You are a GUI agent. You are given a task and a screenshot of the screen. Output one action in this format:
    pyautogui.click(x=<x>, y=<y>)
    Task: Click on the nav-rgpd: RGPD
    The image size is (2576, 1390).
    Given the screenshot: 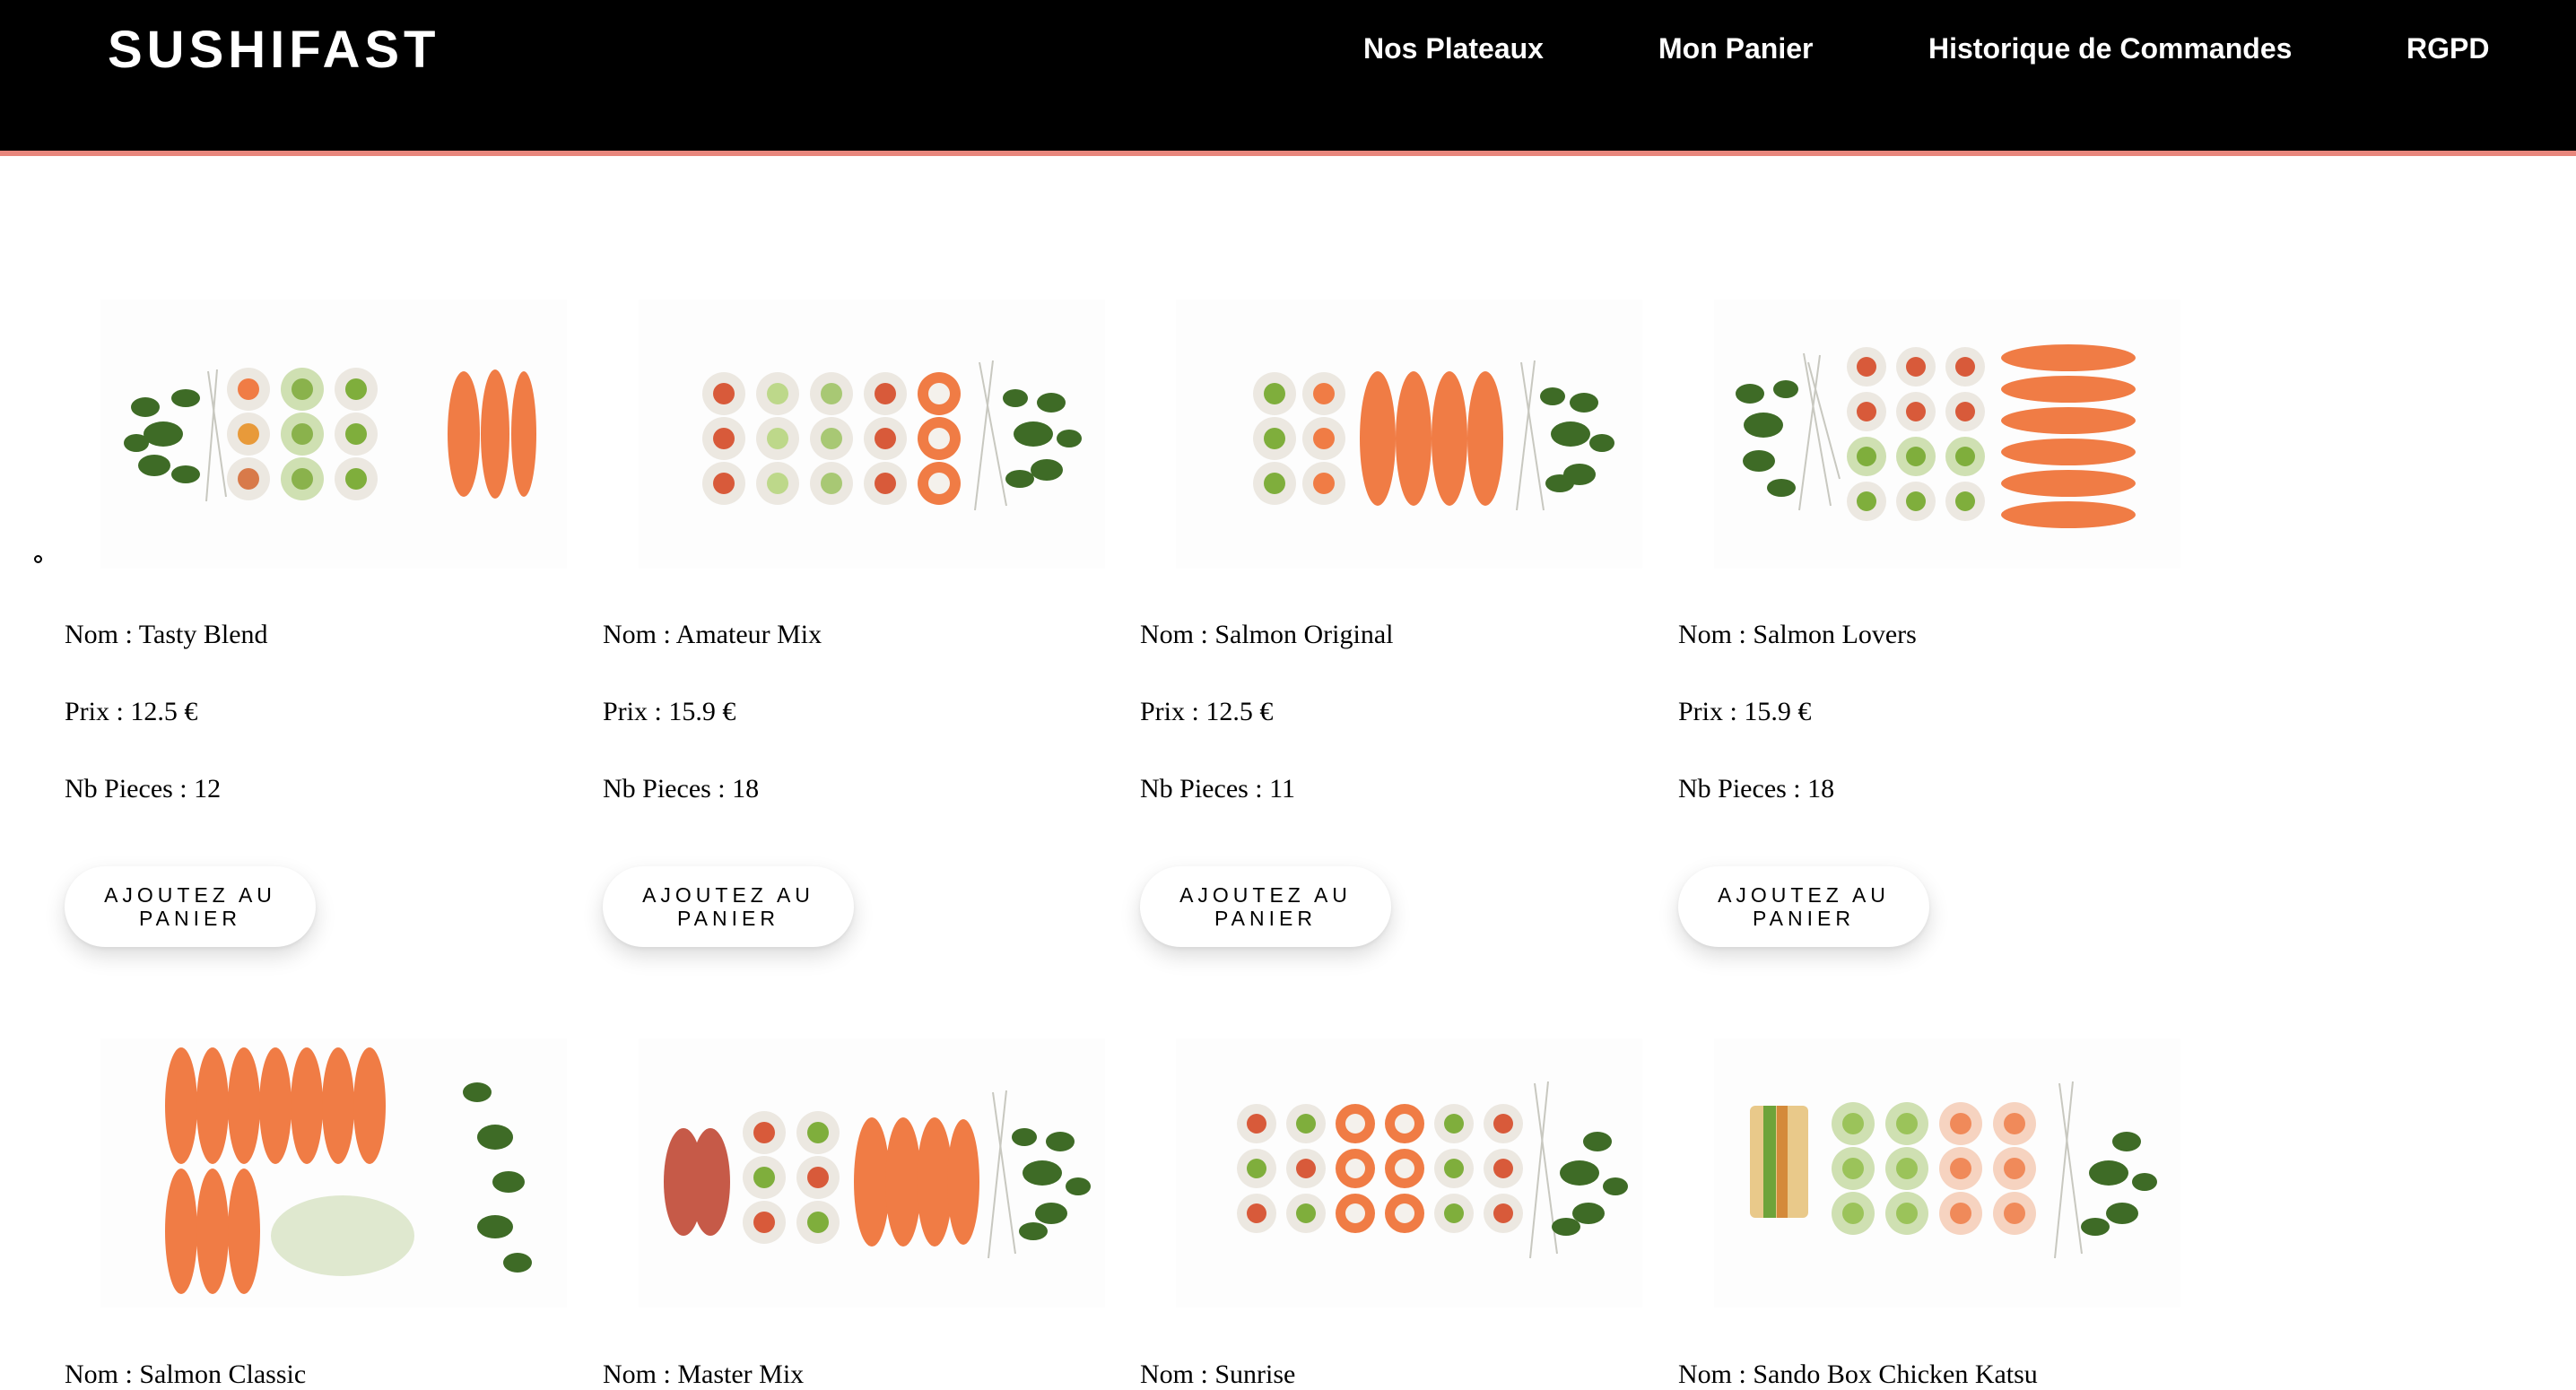 What is the action you would take?
    pyautogui.click(x=2447, y=48)
    